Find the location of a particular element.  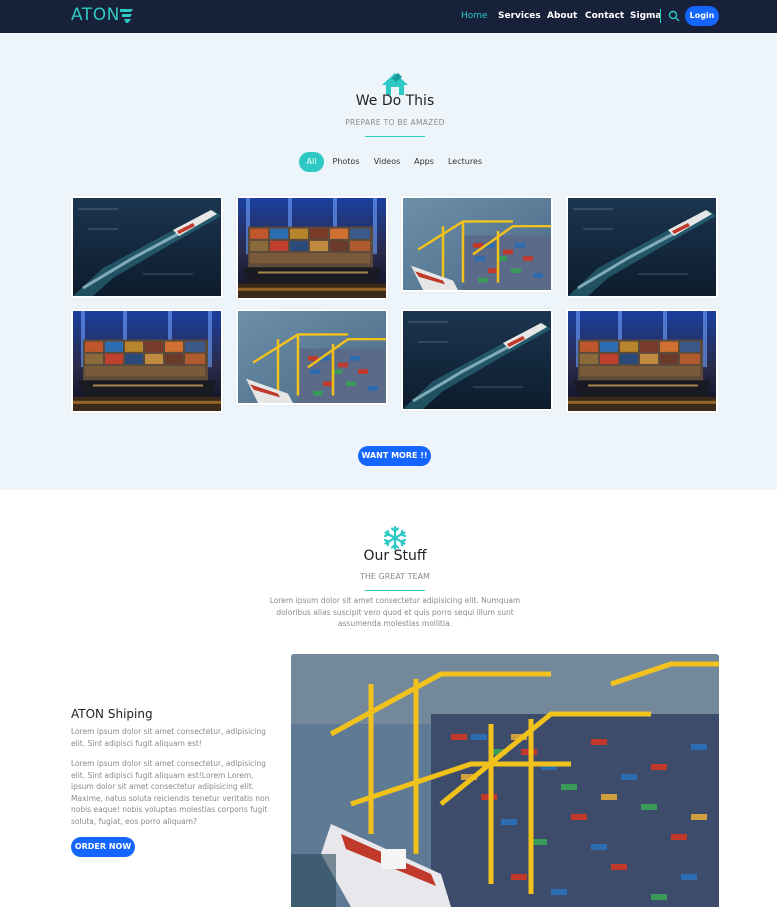

nav-item-contact: Contact is located at coordinates (604, 16).